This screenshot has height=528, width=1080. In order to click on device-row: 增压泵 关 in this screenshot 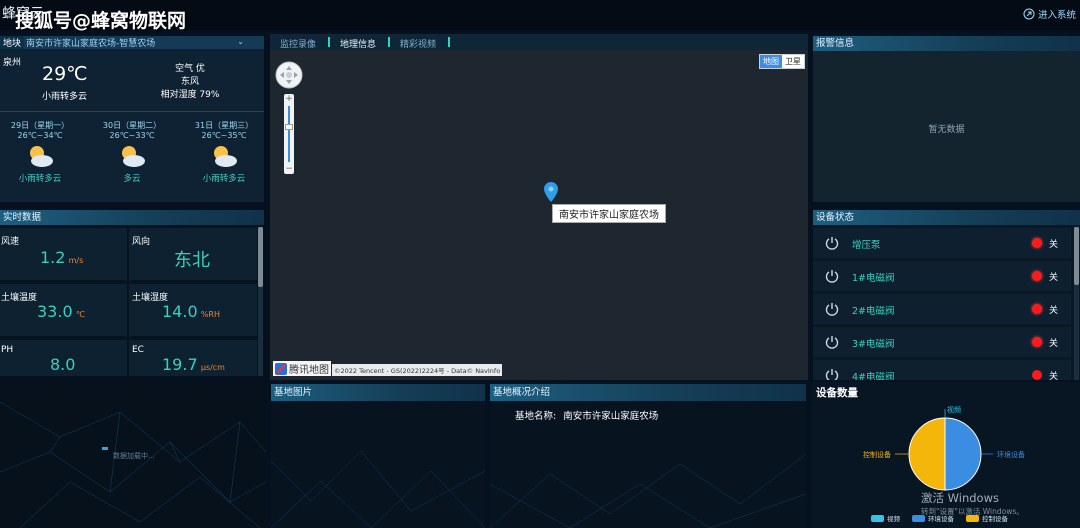, I will do `click(942, 243)`.